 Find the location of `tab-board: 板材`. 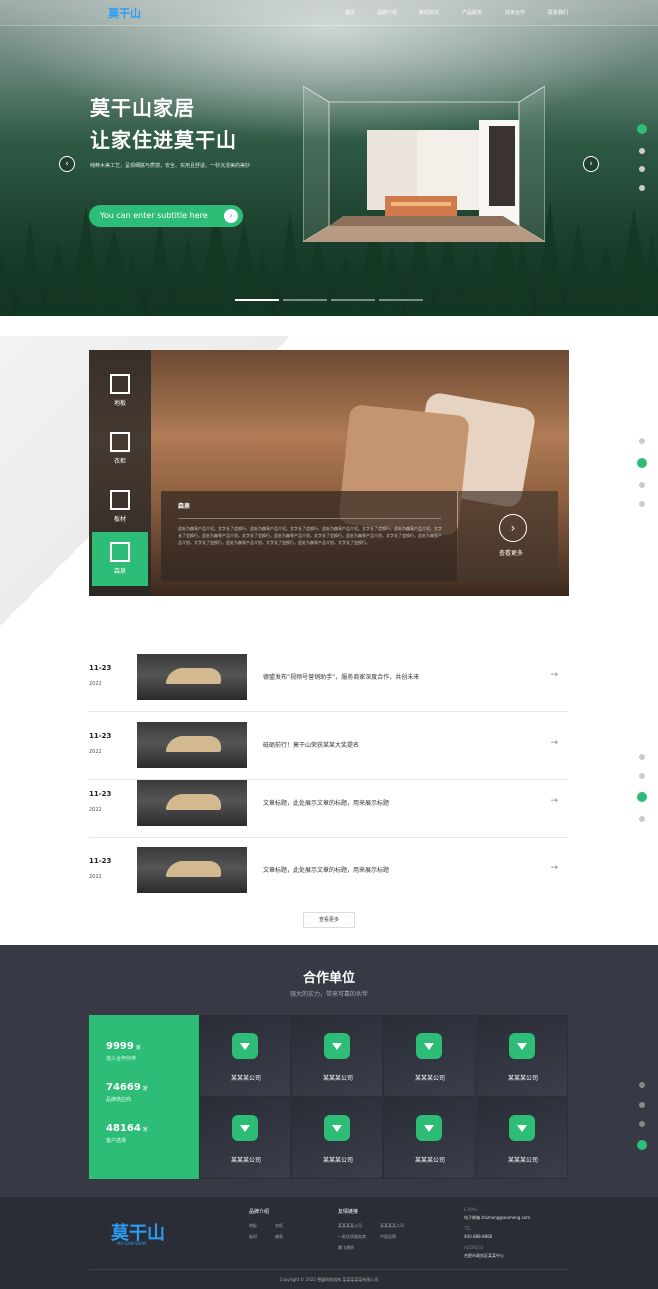

tab-board: 板材 is located at coordinates (120, 507).